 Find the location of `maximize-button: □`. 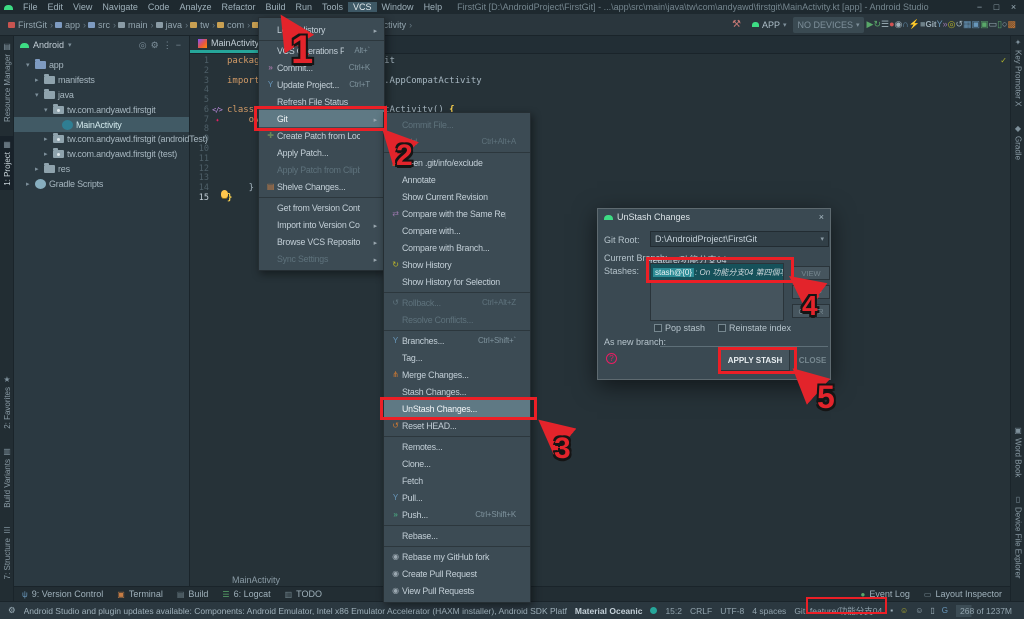

maximize-button: □ is located at coordinates (996, 7).